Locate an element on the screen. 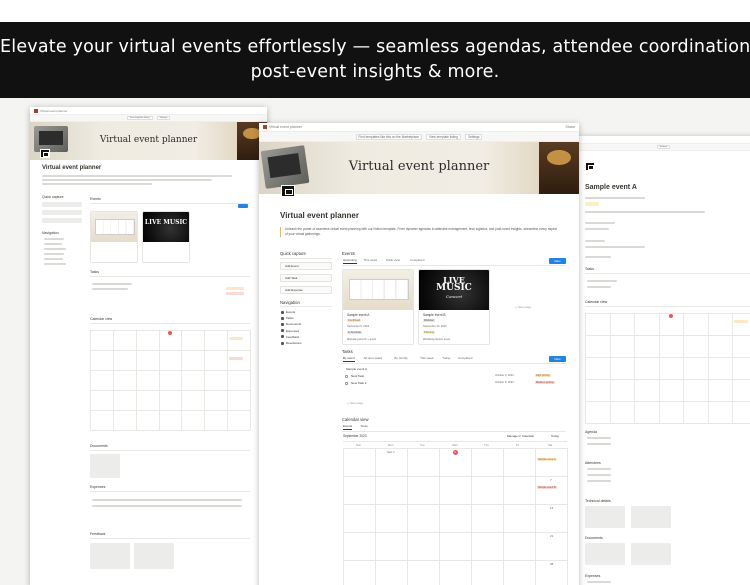 This screenshot has width=750, height=585. calendar-today-button: Today is located at coordinates (555, 436).